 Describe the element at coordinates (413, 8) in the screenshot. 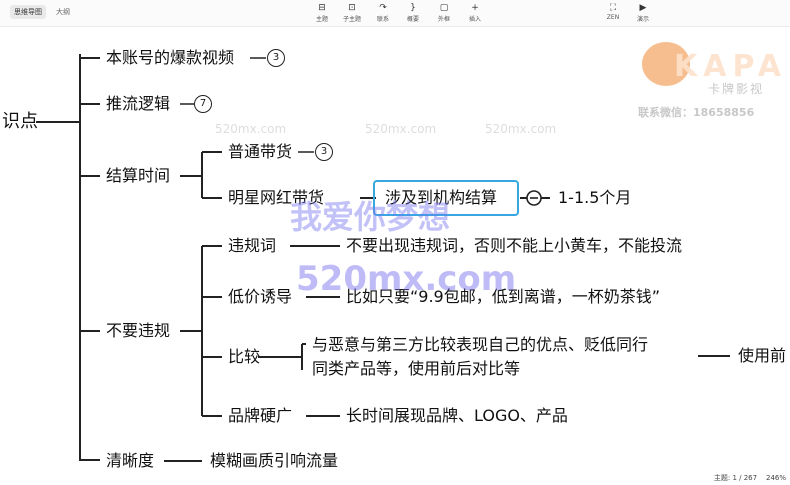

I see `summary-icon: }` at that location.